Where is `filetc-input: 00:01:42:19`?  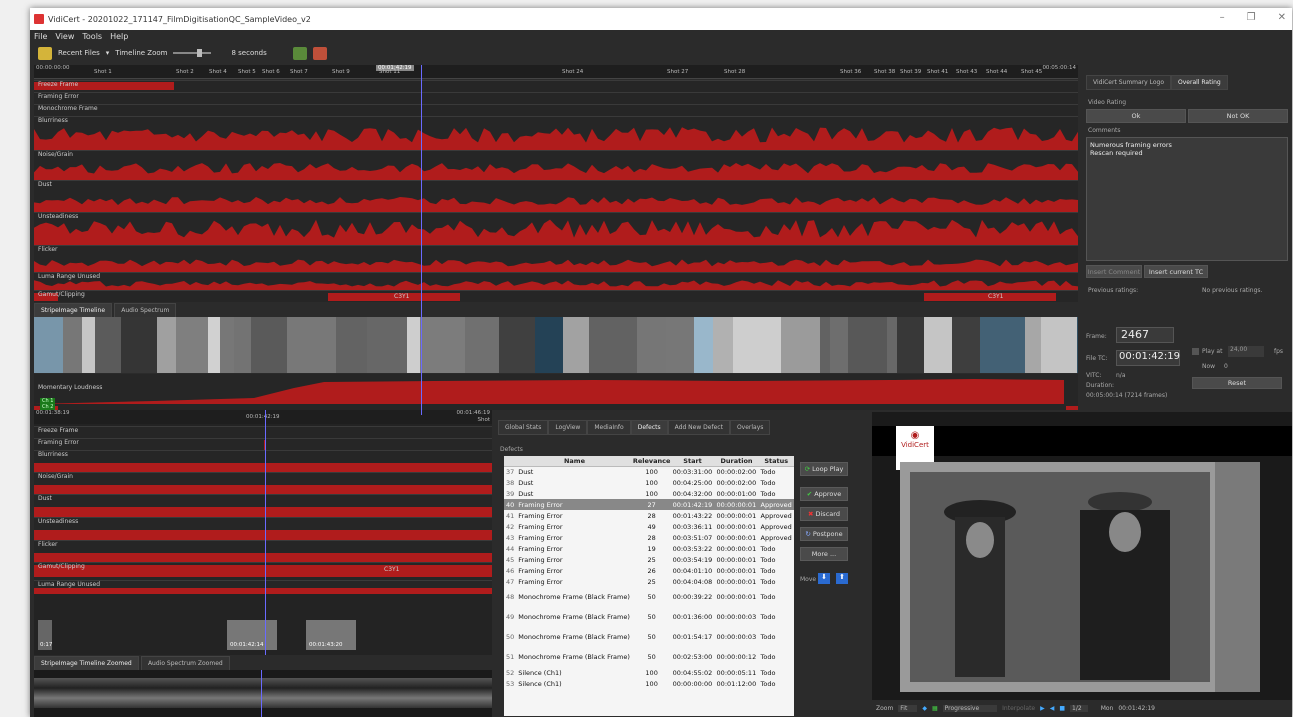
filetc-input: 00:01:42:19 is located at coordinates (1148, 358).